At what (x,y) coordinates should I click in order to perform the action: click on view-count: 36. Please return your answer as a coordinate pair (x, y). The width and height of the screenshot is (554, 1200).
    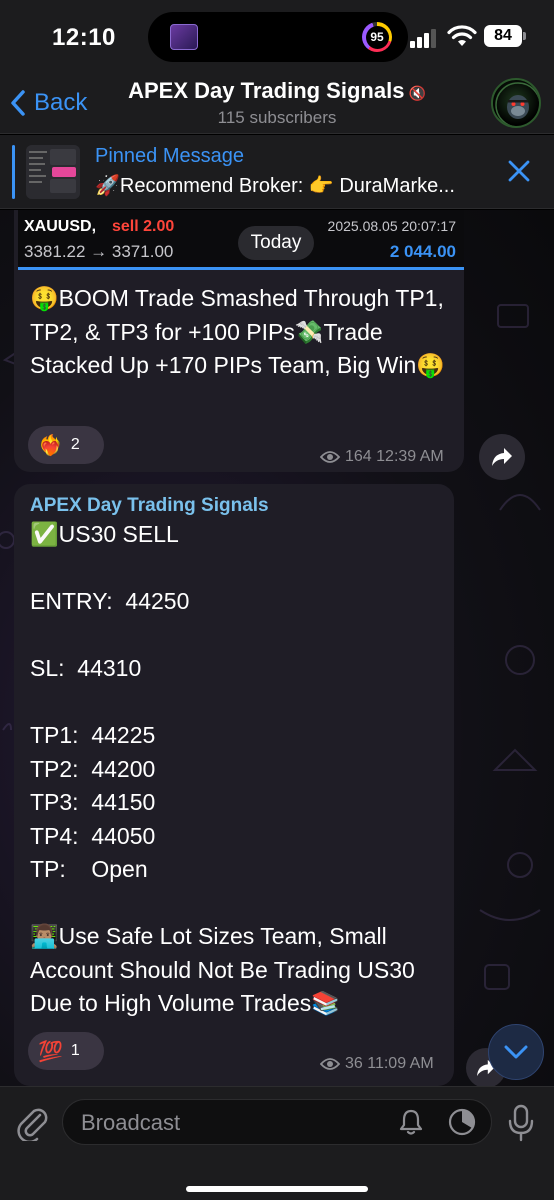
    Looking at the image, I should click on (354, 1063).